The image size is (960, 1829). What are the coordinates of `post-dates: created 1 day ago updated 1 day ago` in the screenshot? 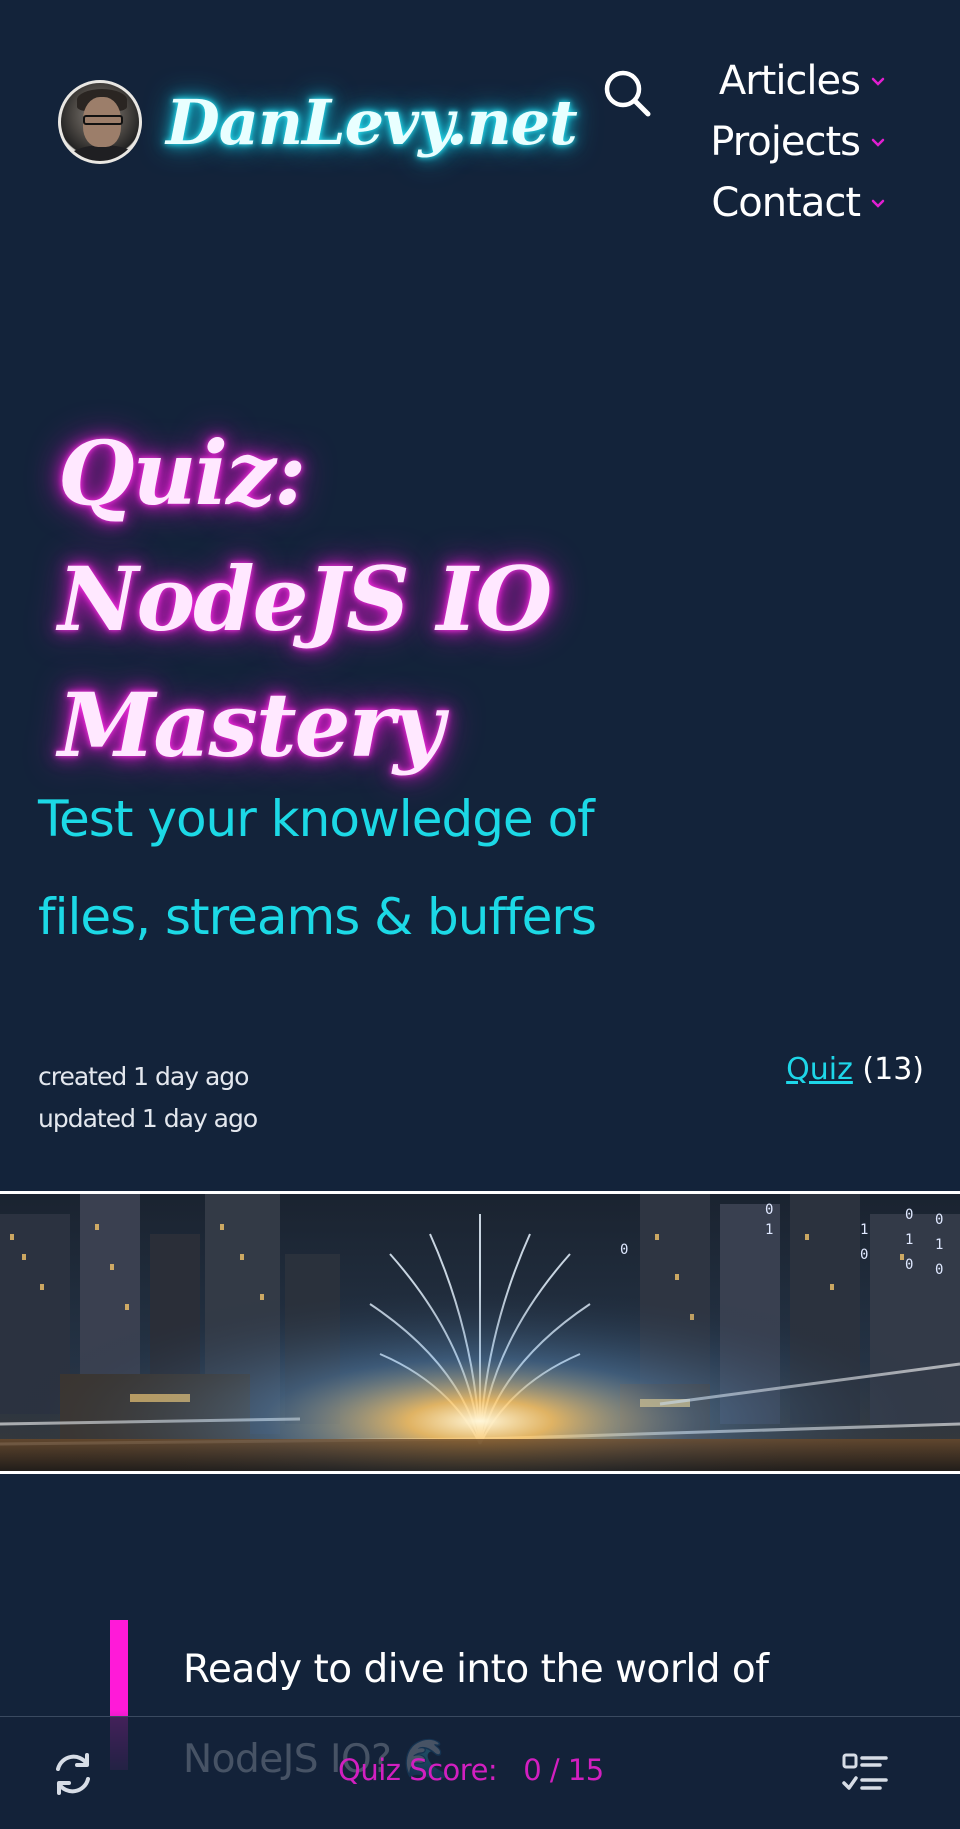 It's located at (148, 1098).